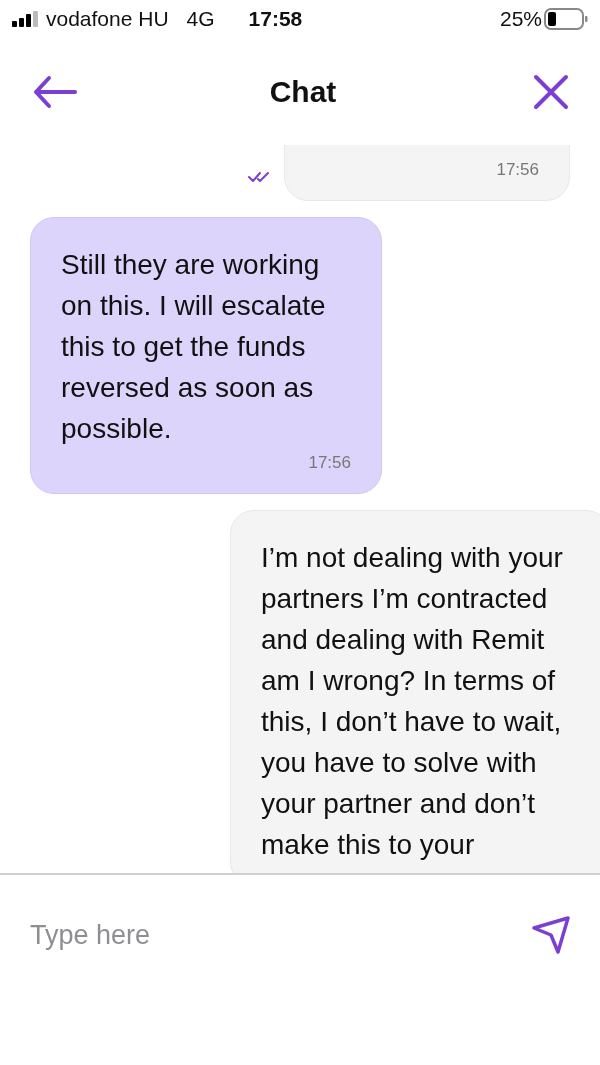 The height and width of the screenshot is (1065, 600). Describe the element at coordinates (55, 91) in the screenshot. I see `back-arrow-icon` at that location.